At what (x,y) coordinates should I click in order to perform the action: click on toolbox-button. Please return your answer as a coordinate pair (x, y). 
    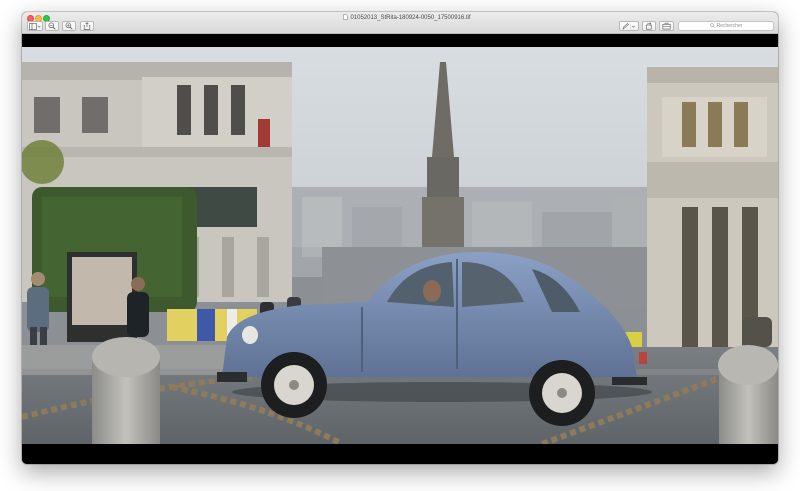
    Looking at the image, I should click on (666, 26).